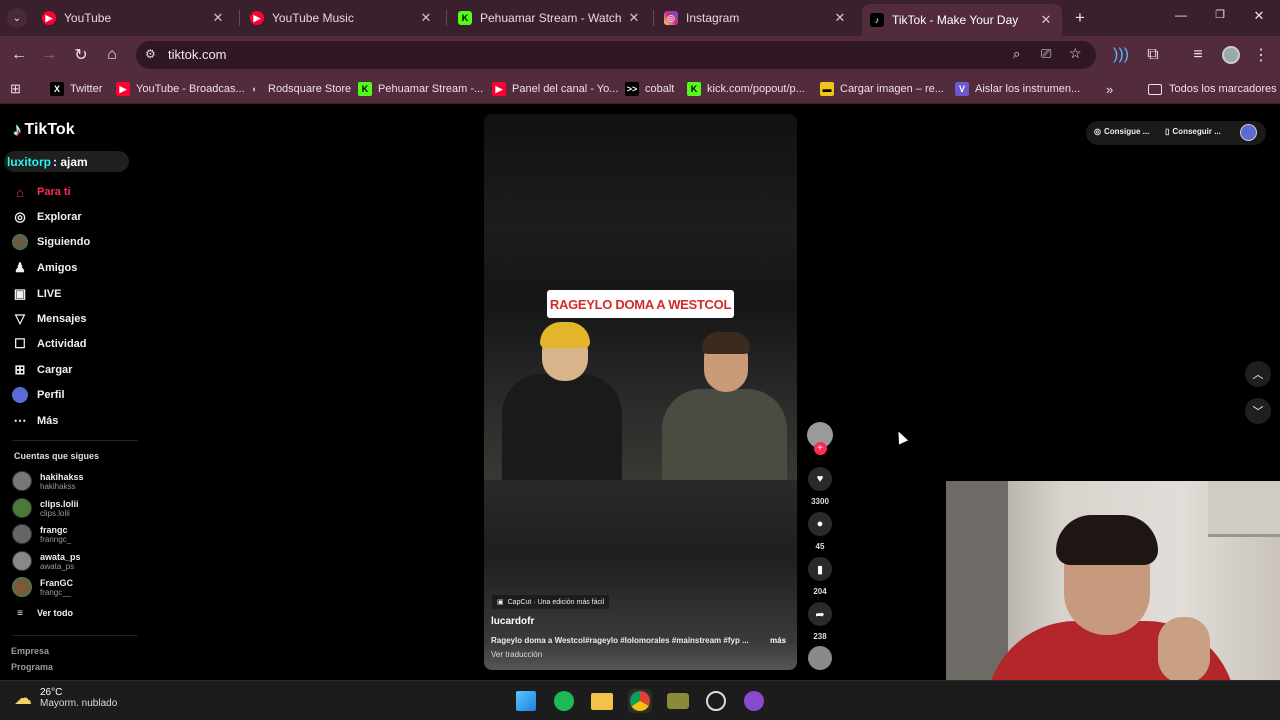 The width and height of the screenshot is (1280, 720). What do you see at coordinates (20, 267) in the screenshot?
I see `friends-icon: ♟` at bounding box center [20, 267].